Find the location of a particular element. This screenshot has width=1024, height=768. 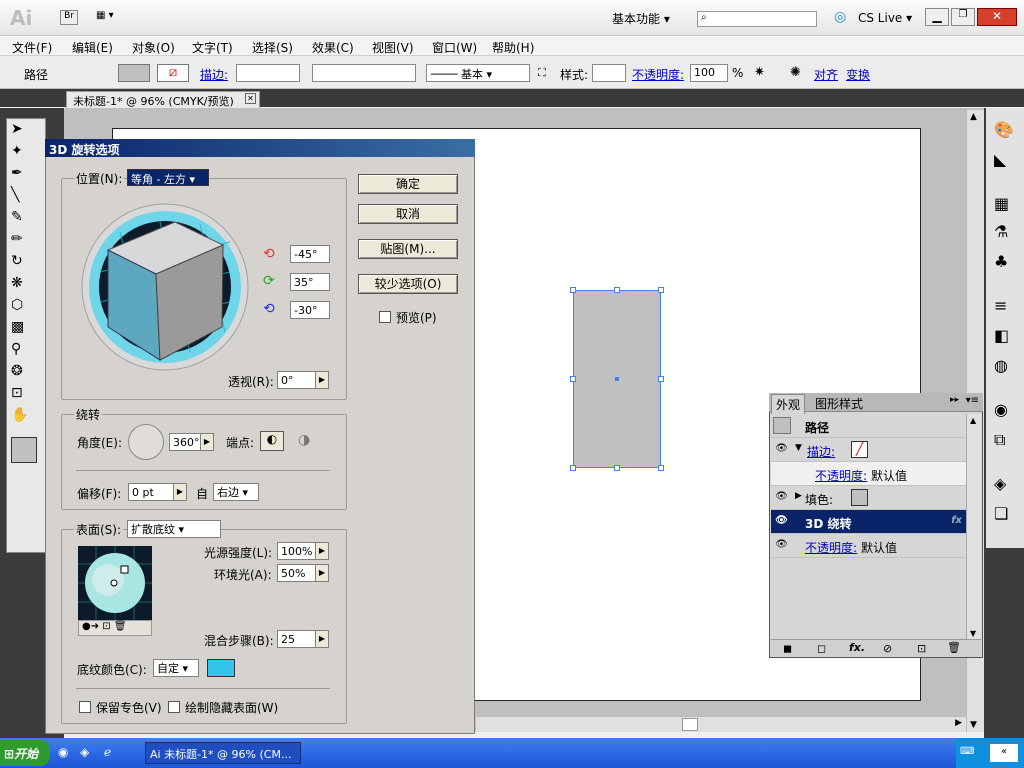

light-intensity-input: 100% is located at coordinates (297, 551).